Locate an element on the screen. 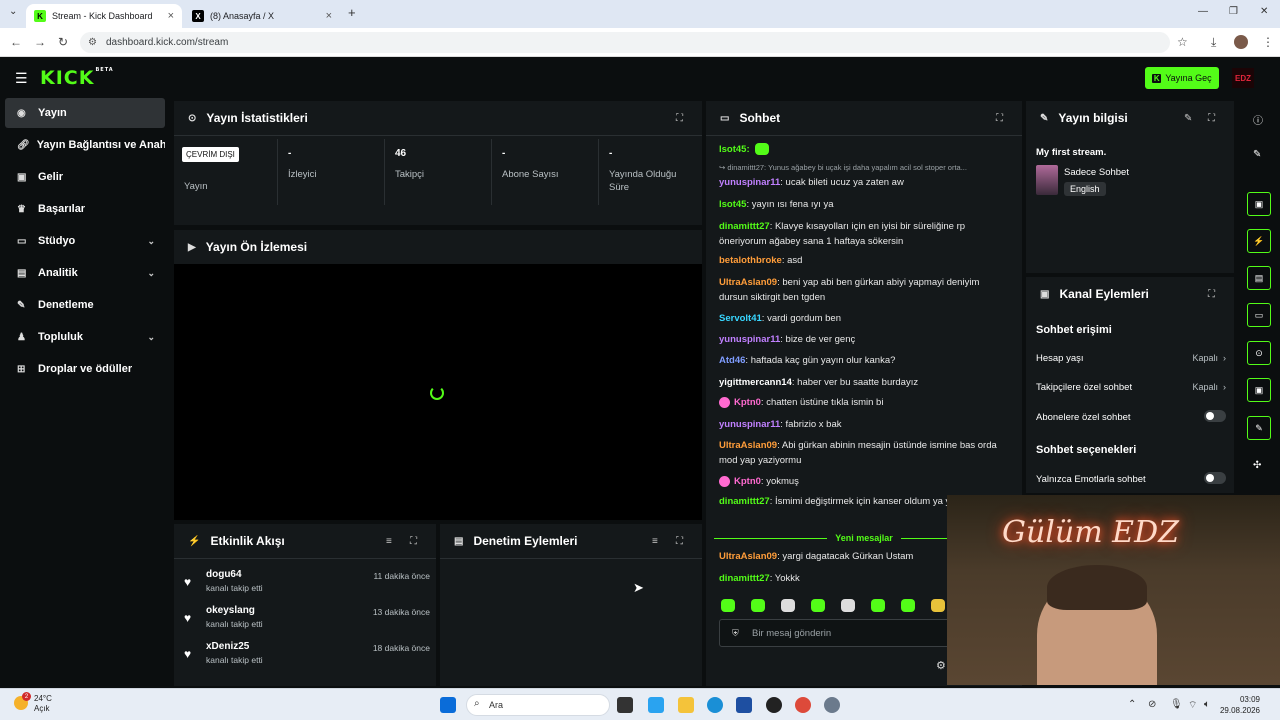  followers-only-row: Takipçilere özel sohbet Kapalı › is located at coordinates (1131, 387).